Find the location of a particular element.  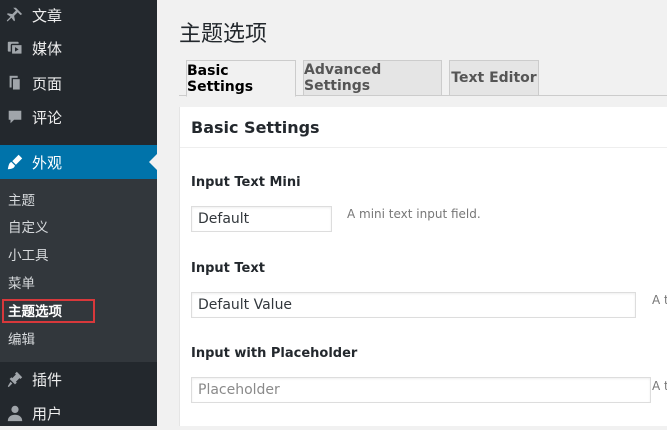

field-description: A mini text input field. is located at coordinates (414, 214).